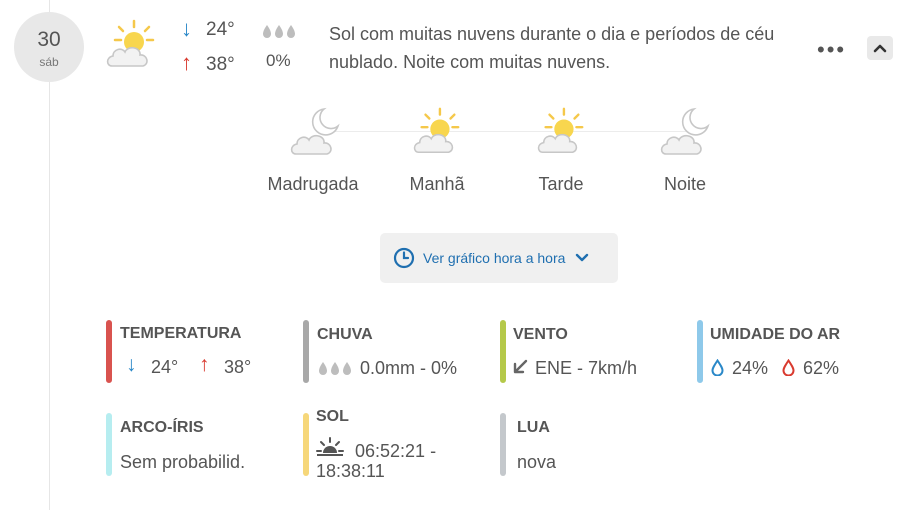 This screenshot has height=510, width=914. I want to click on collapse-button, so click(880, 48).